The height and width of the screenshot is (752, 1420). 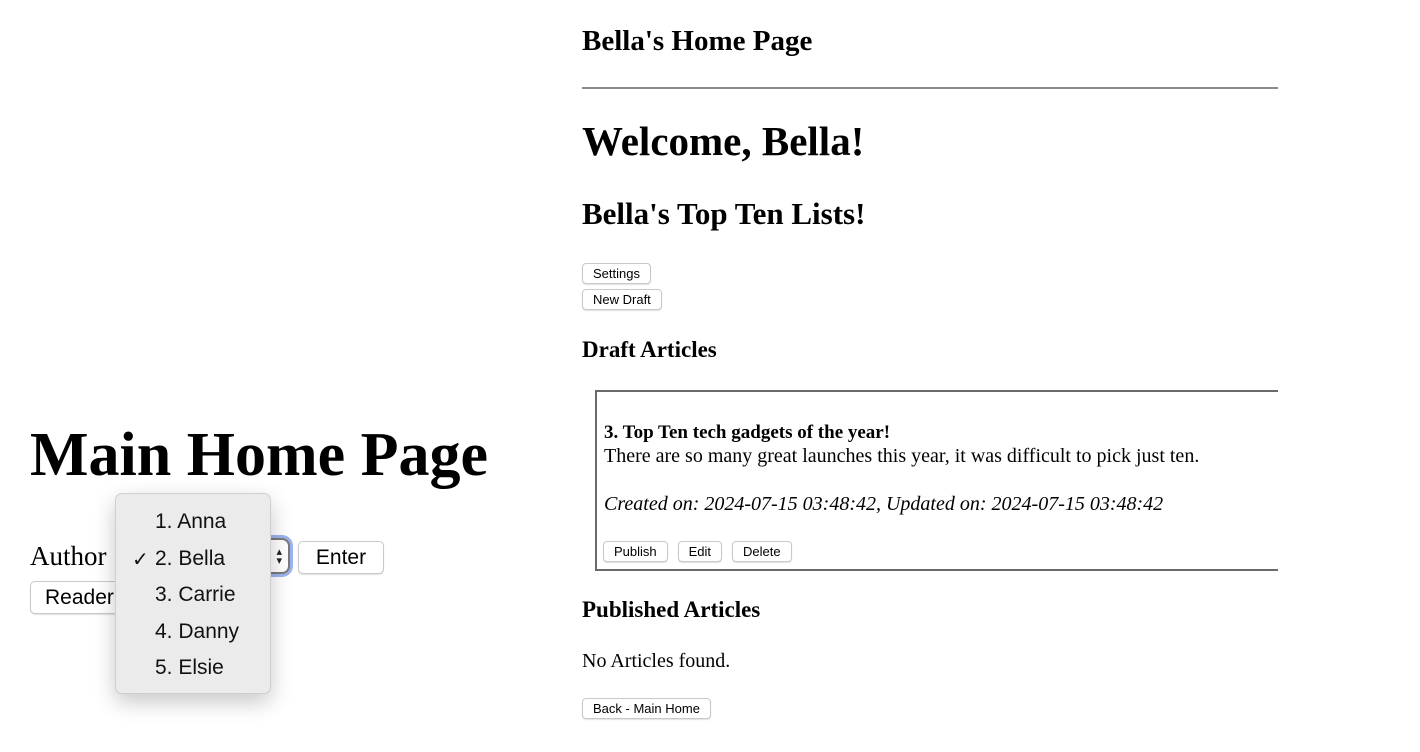 What do you see at coordinates (671, 609) in the screenshot?
I see `published-articles-heading: Published Articles` at bounding box center [671, 609].